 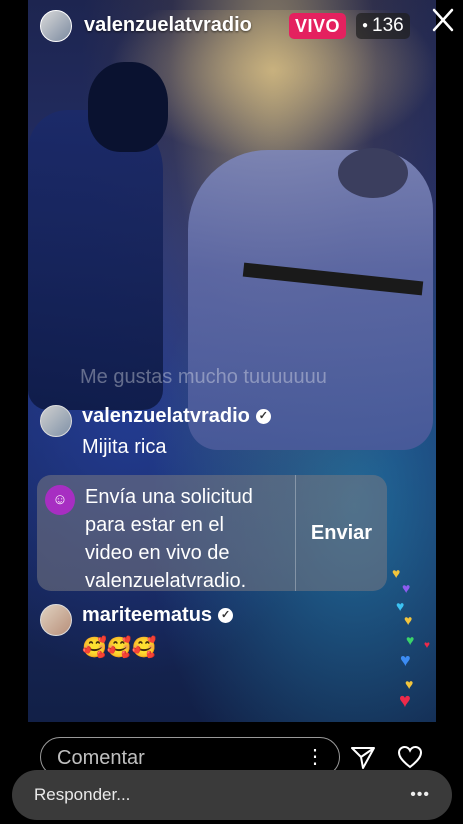 I want to click on guest-request-icon: ☺, so click(x=60, y=500).